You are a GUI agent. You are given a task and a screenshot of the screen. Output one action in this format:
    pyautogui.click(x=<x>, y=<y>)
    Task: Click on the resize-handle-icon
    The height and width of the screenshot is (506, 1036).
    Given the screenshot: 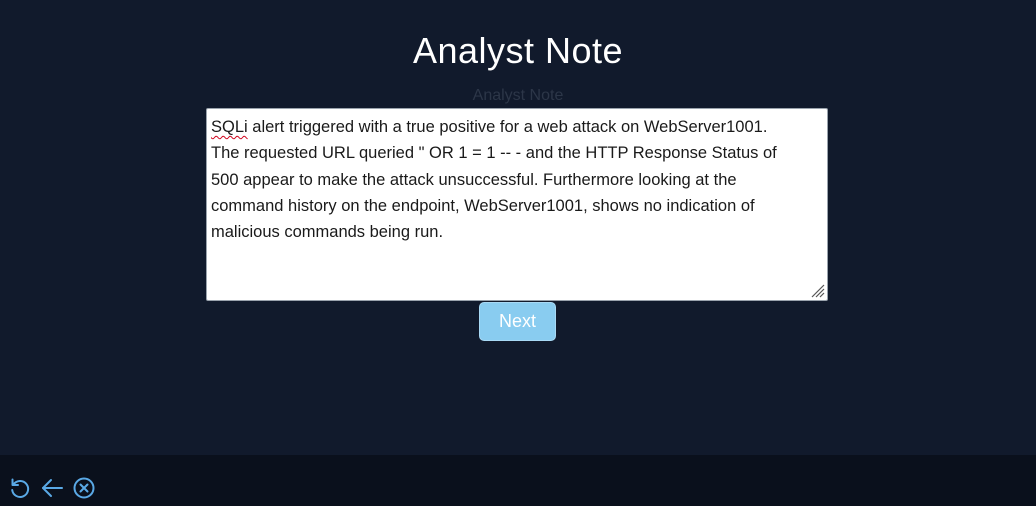 What is the action you would take?
    pyautogui.click(x=817, y=290)
    